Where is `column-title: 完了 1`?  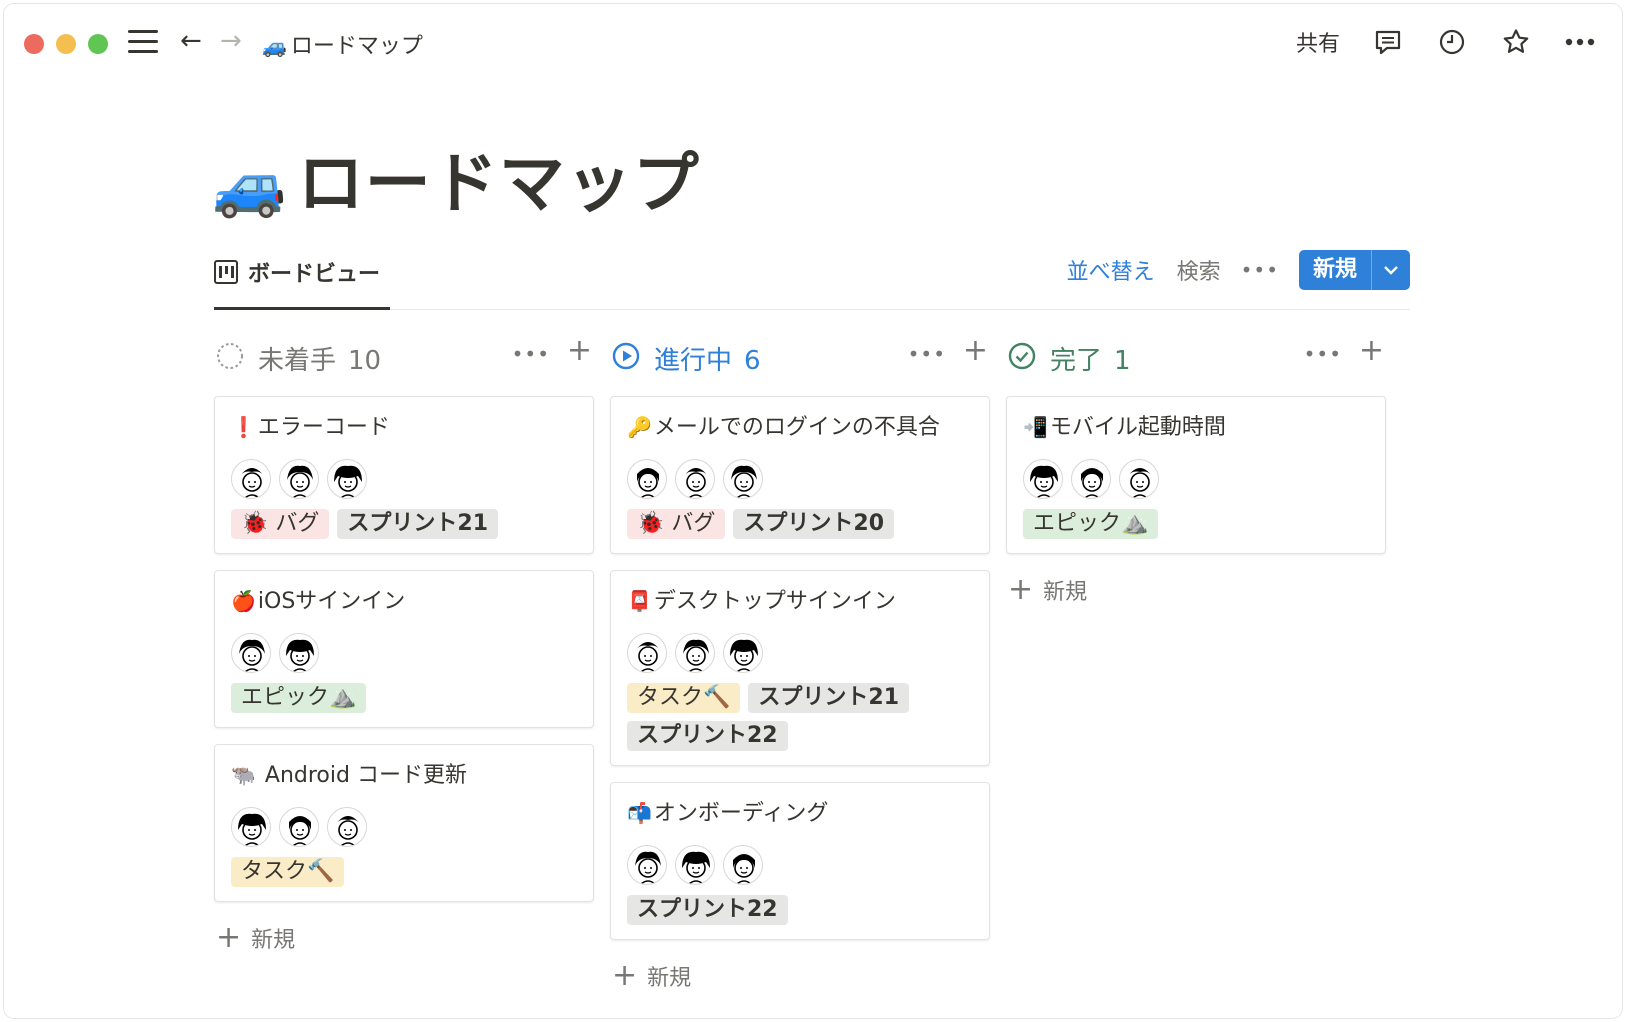 column-title: 完了 1 is located at coordinates (1090, 358).